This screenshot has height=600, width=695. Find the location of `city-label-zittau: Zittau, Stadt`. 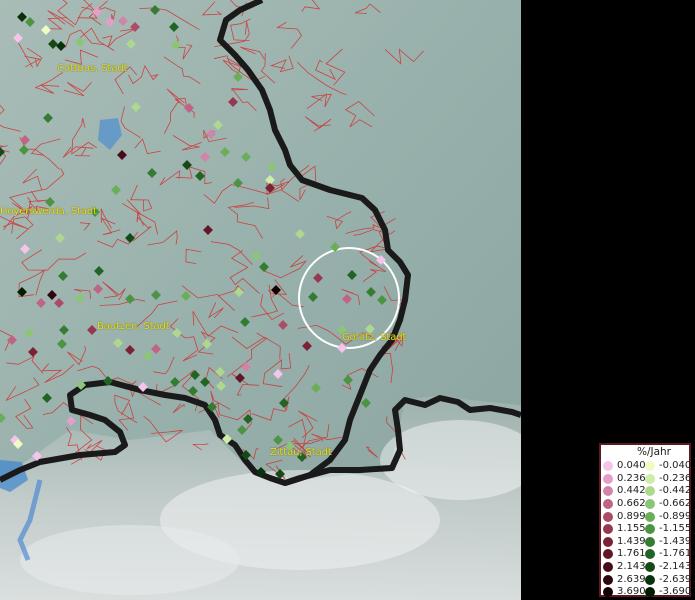

city-label-zittau: Zittau, Stadt is located at coordinates (301, 452).